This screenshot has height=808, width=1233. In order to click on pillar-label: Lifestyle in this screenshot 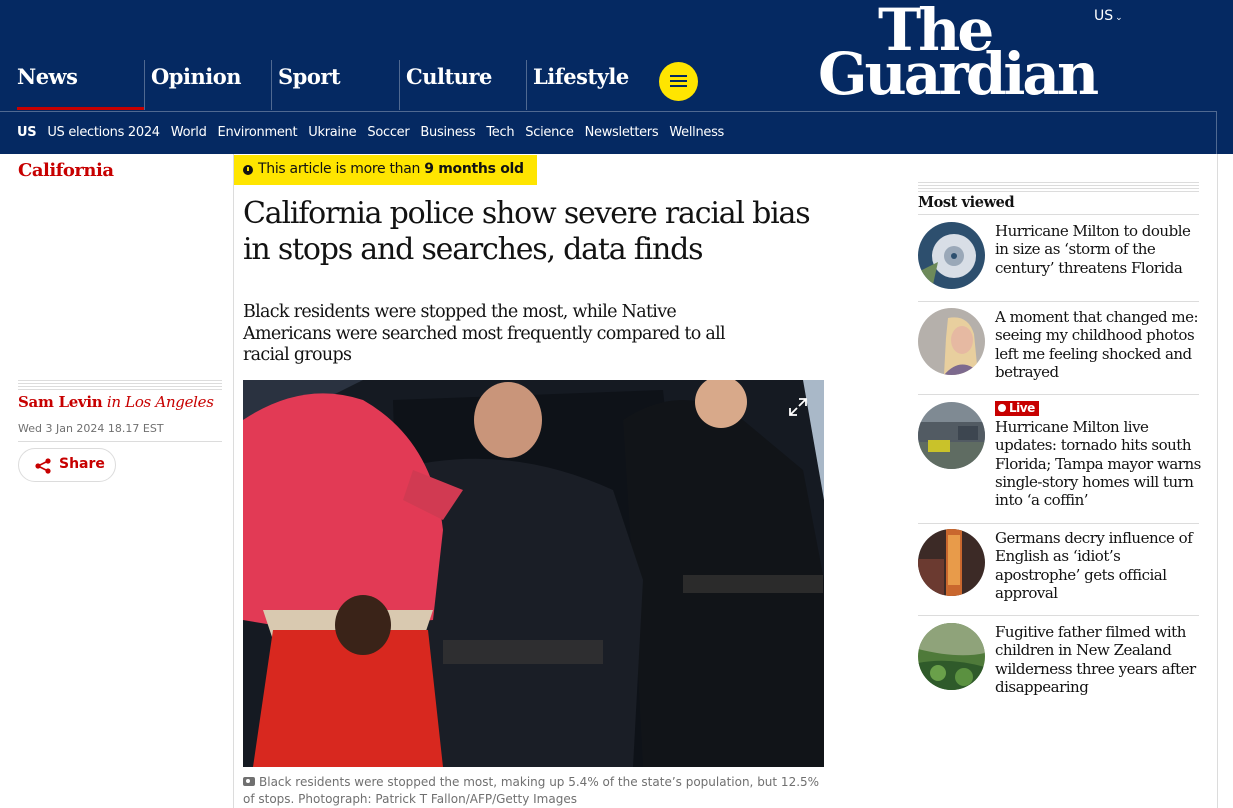, I will do `click(581, 76)`.